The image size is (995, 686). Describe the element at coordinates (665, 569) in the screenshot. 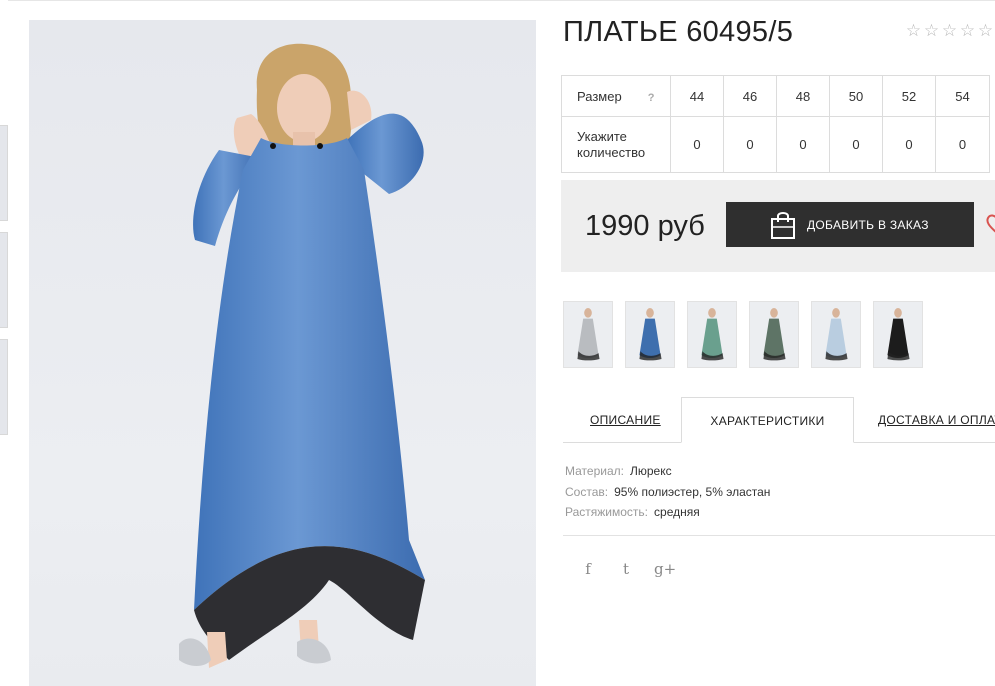

I see `google-plus-icon: g+` at that location.